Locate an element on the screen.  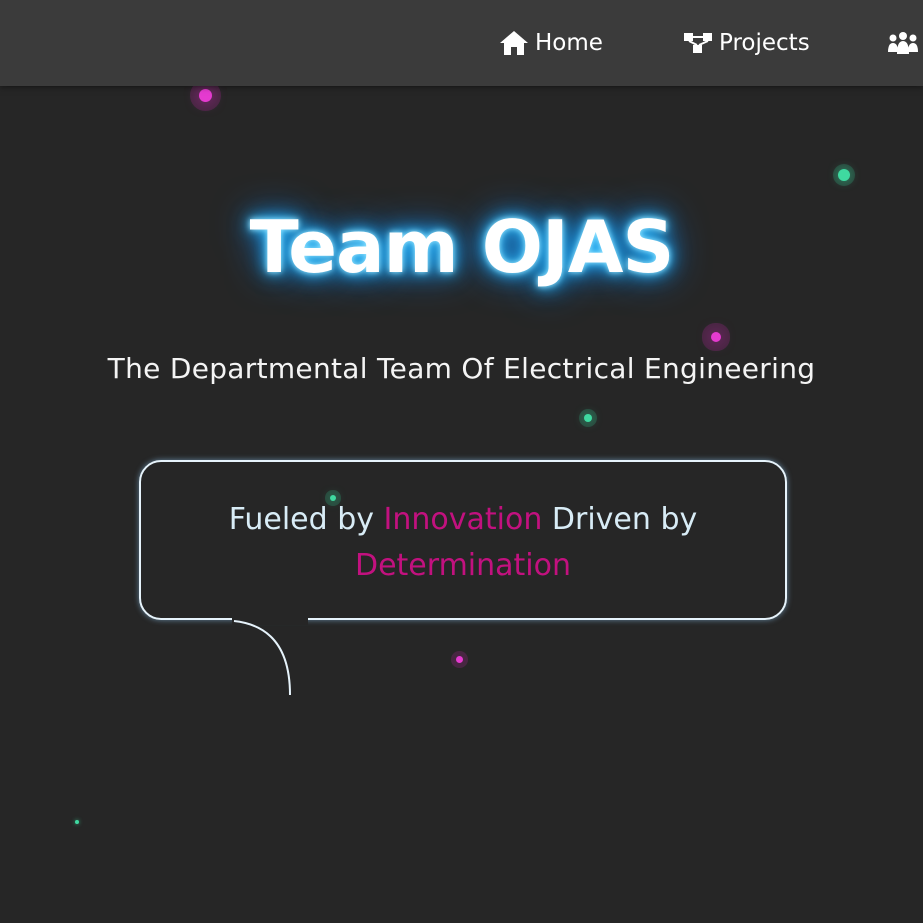
page-title: Team OJAS is located at coordinates (462, 247).